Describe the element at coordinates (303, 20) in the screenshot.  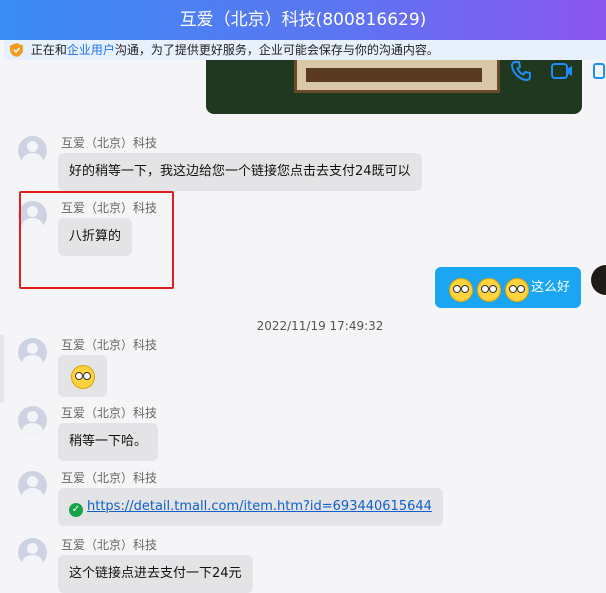
I see `window-title: 互爱（北京）科技(800816629)` at that location.